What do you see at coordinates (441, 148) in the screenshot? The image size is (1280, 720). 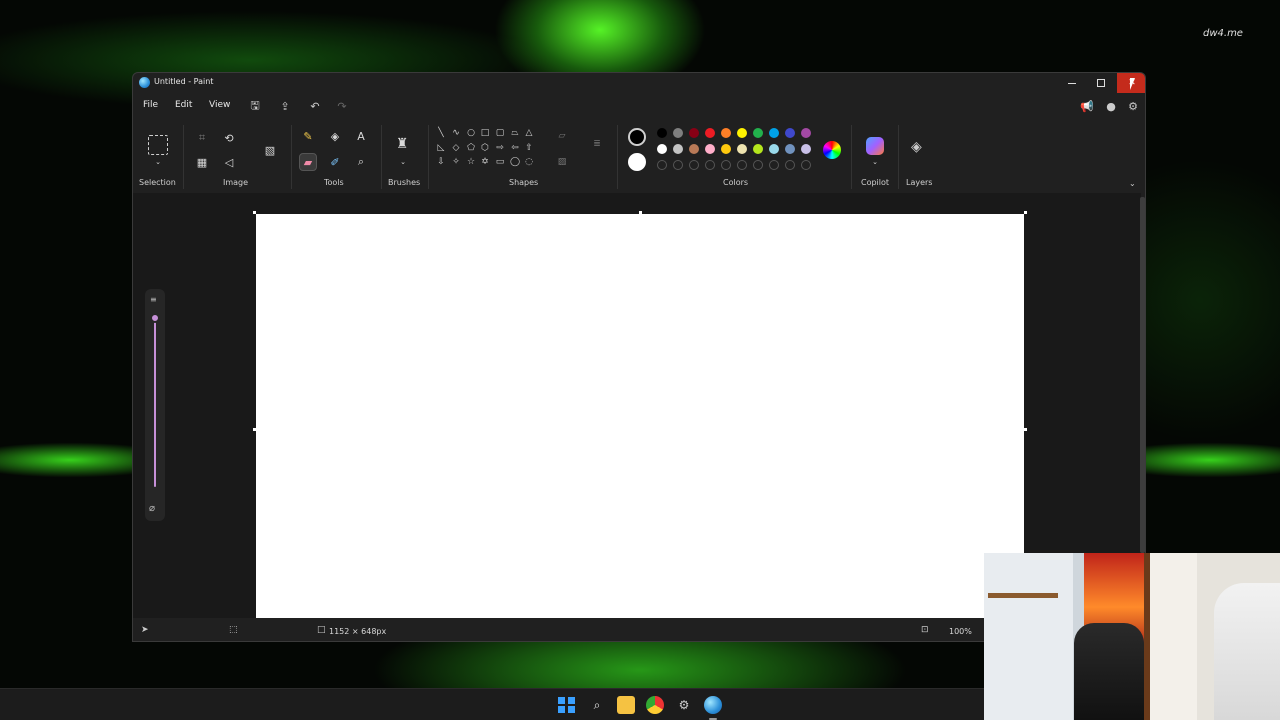 I see `right-triangle-shape-icon: ◺` at bounding box center [441, 148].